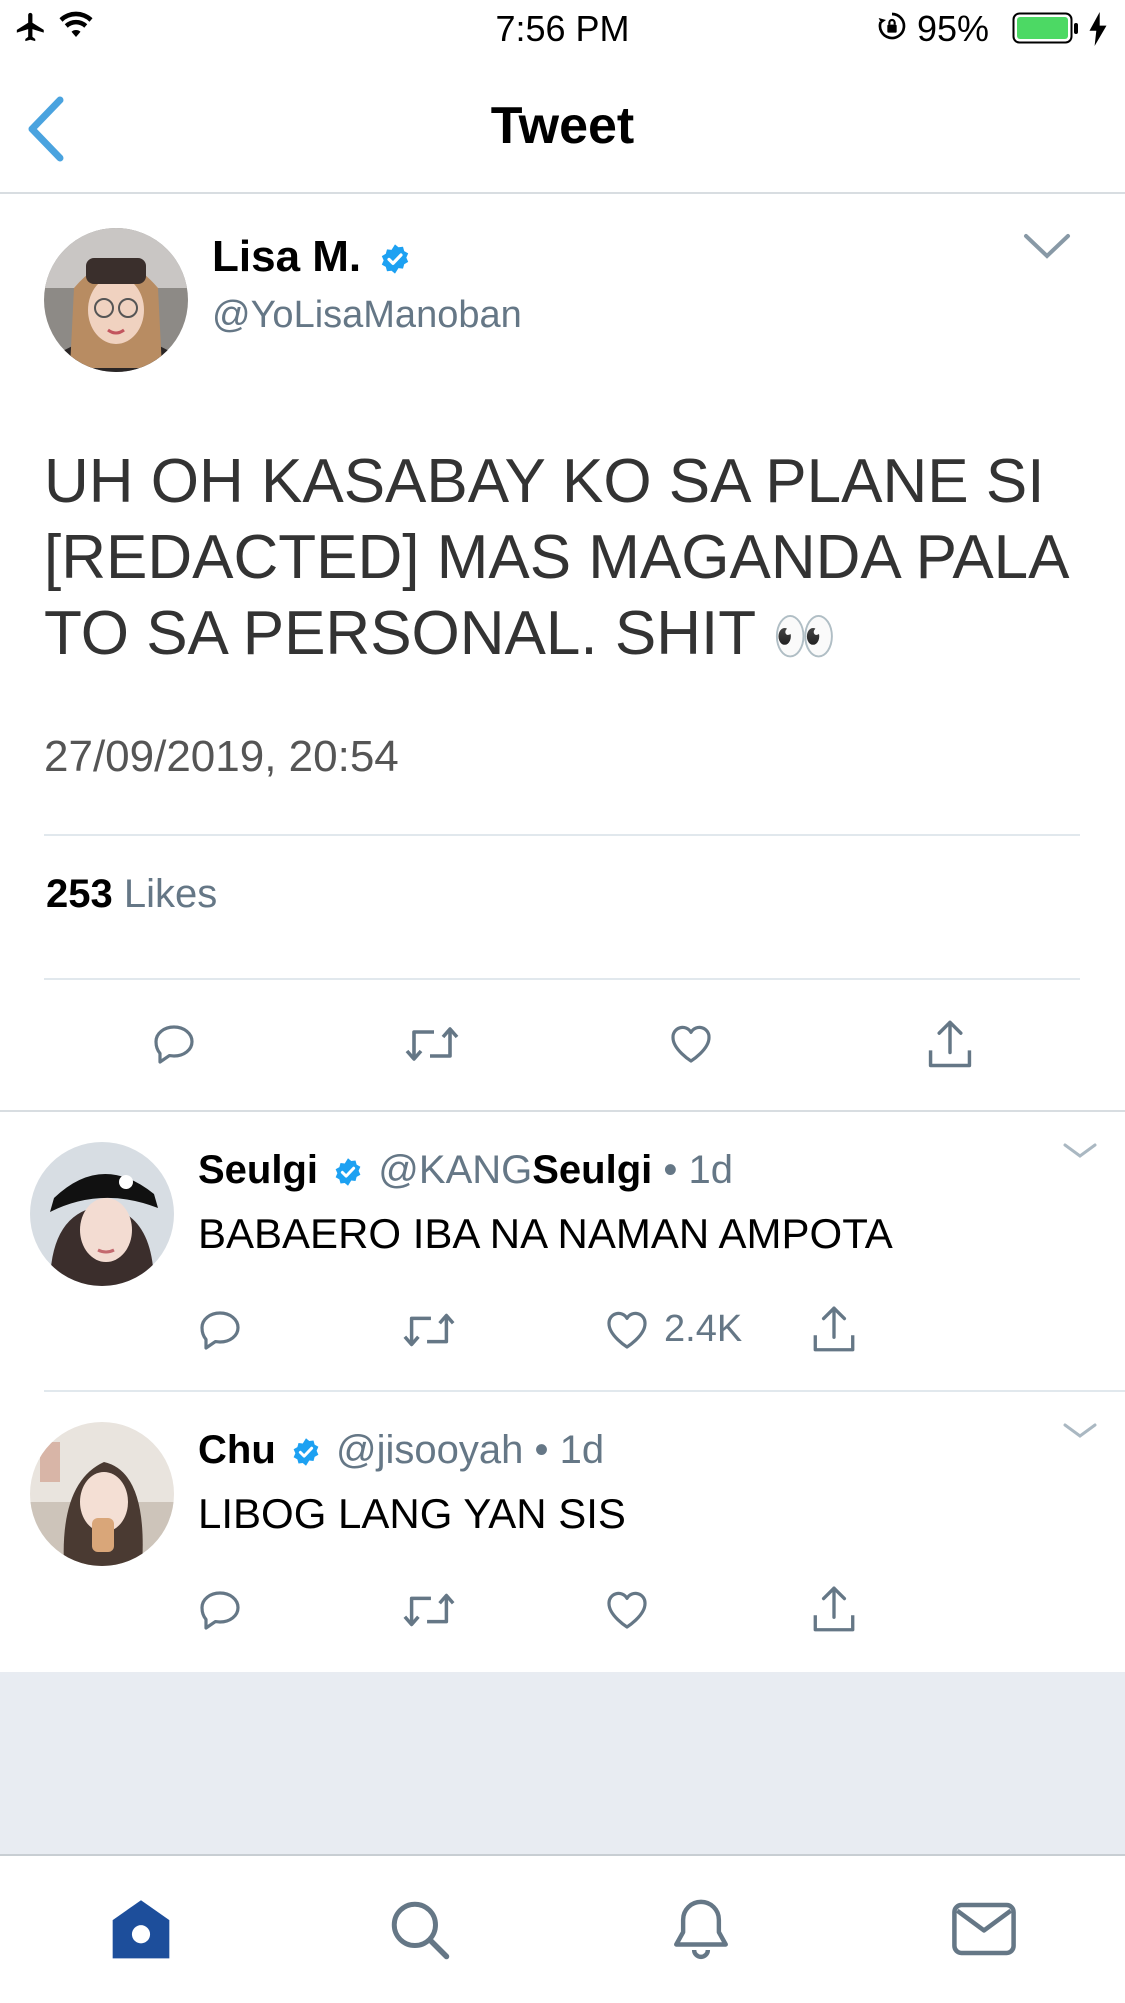 This screenshot has height=2003, width=1125. What do you see at coordinates (892, 26) in the screenshot?
I see `lock-rotation-icon` at bounding box center [892, 26].